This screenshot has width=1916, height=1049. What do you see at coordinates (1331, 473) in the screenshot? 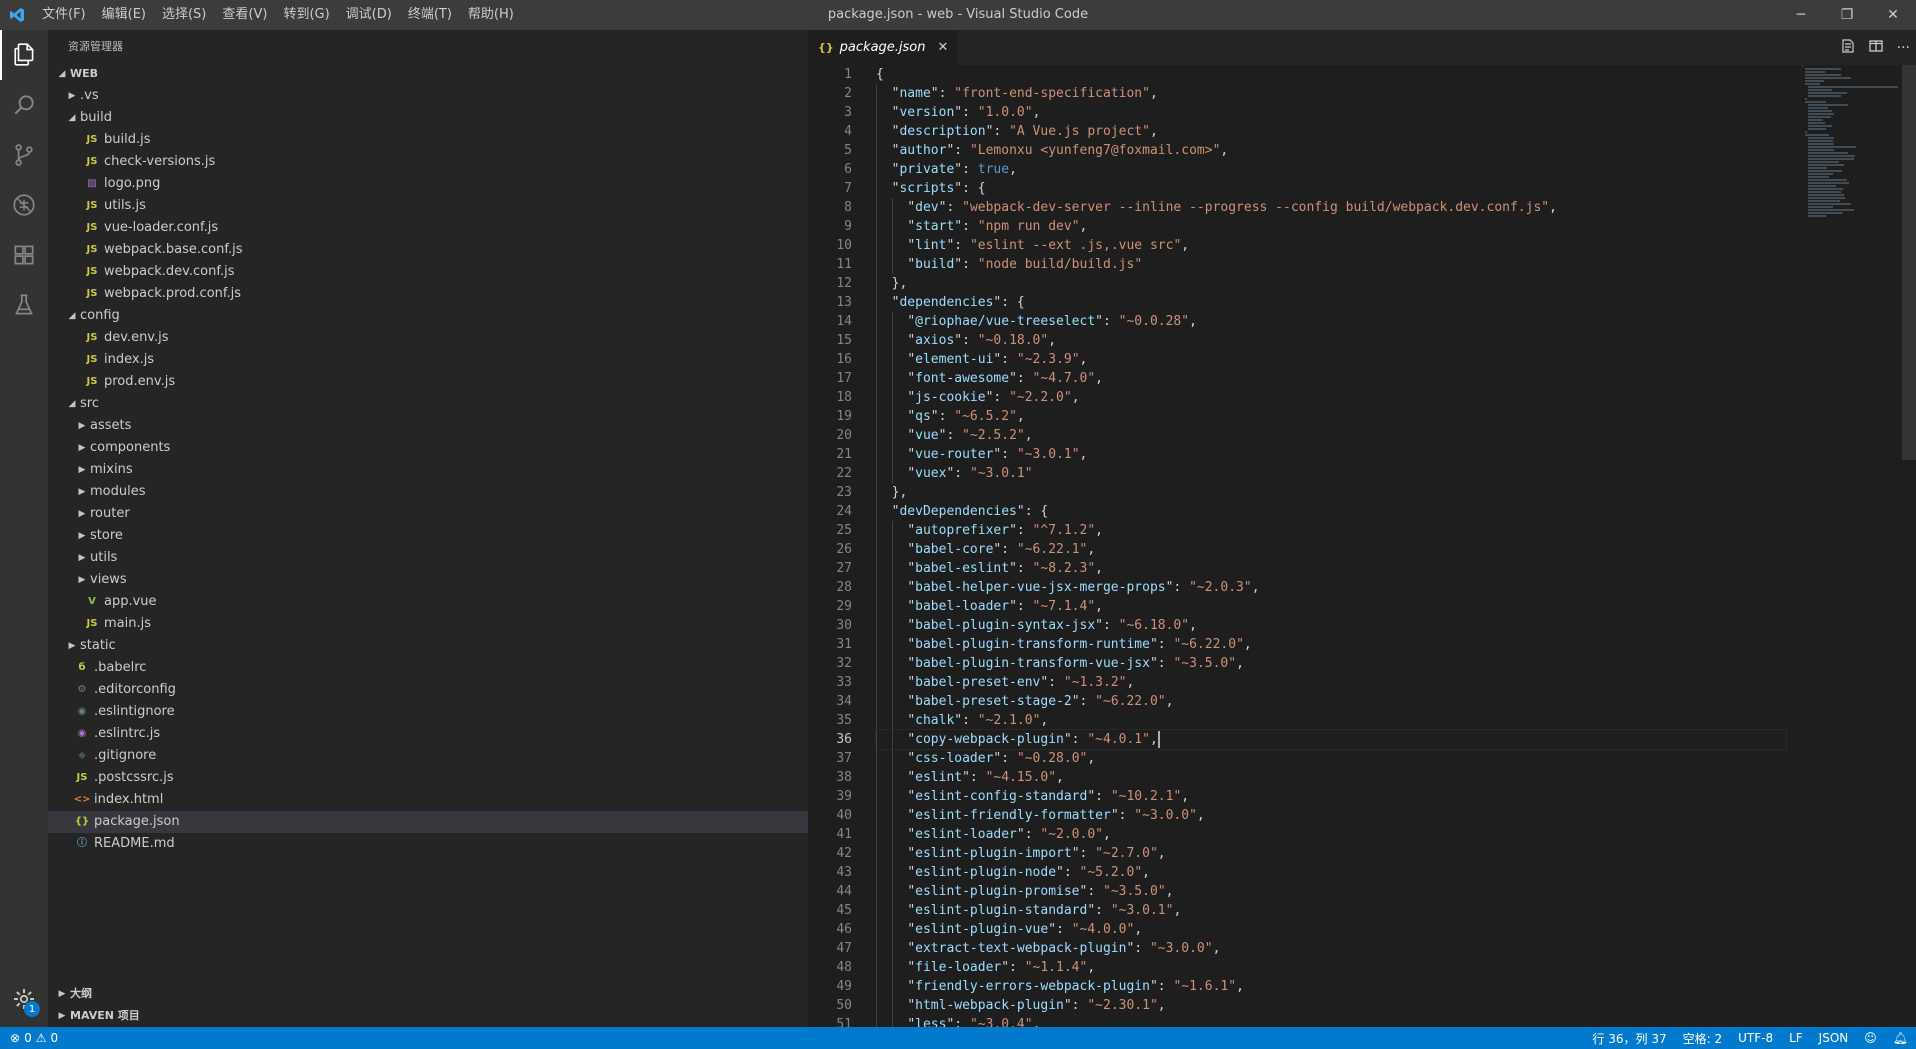
I see `code-line: "vuex": "~3.0.1"` at bounding box center [1331, 473].